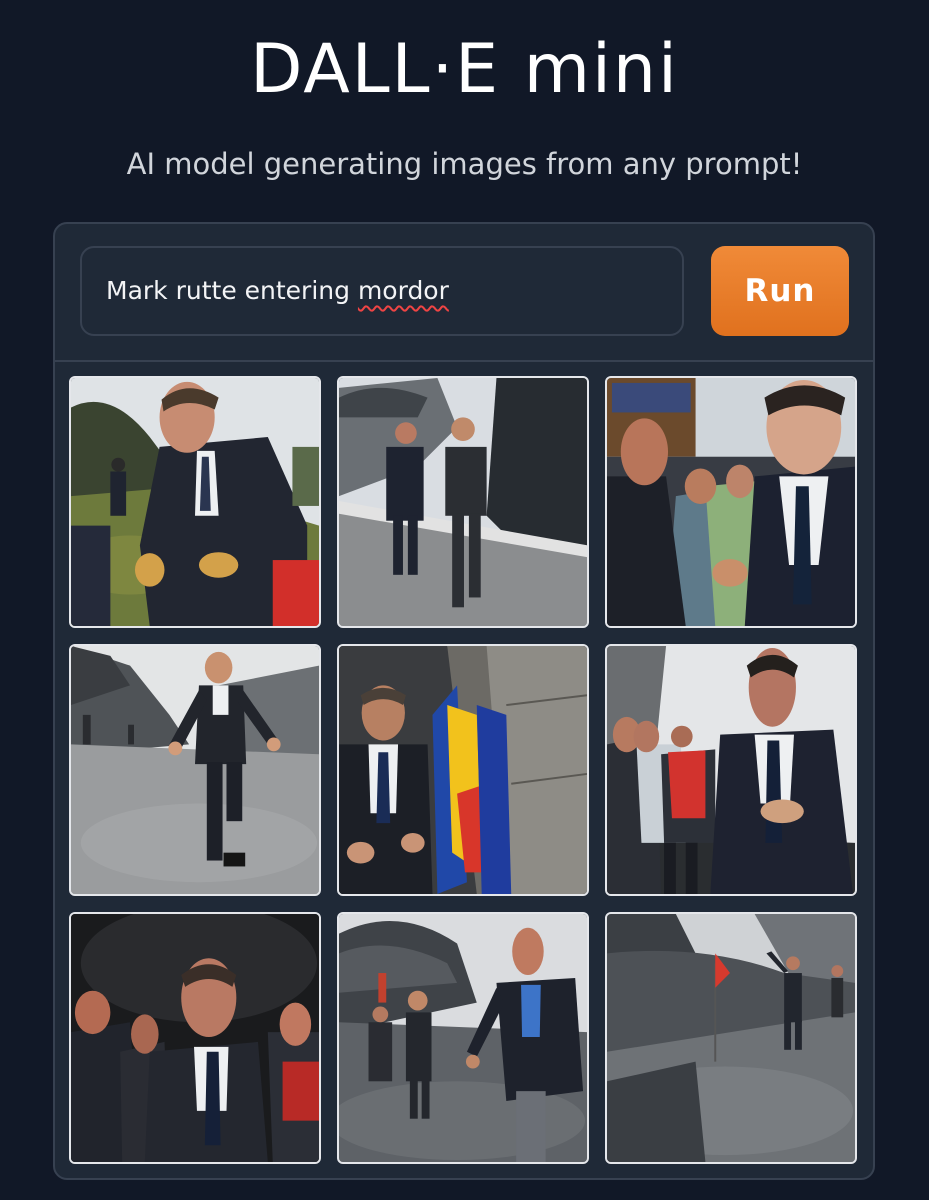 The height and width of the screenshot is (1200, 929). What do you see at coordinates (464, 69) in the screenshot?
I see `page-title: DALL·E mini` at bounding box center [464, 69].